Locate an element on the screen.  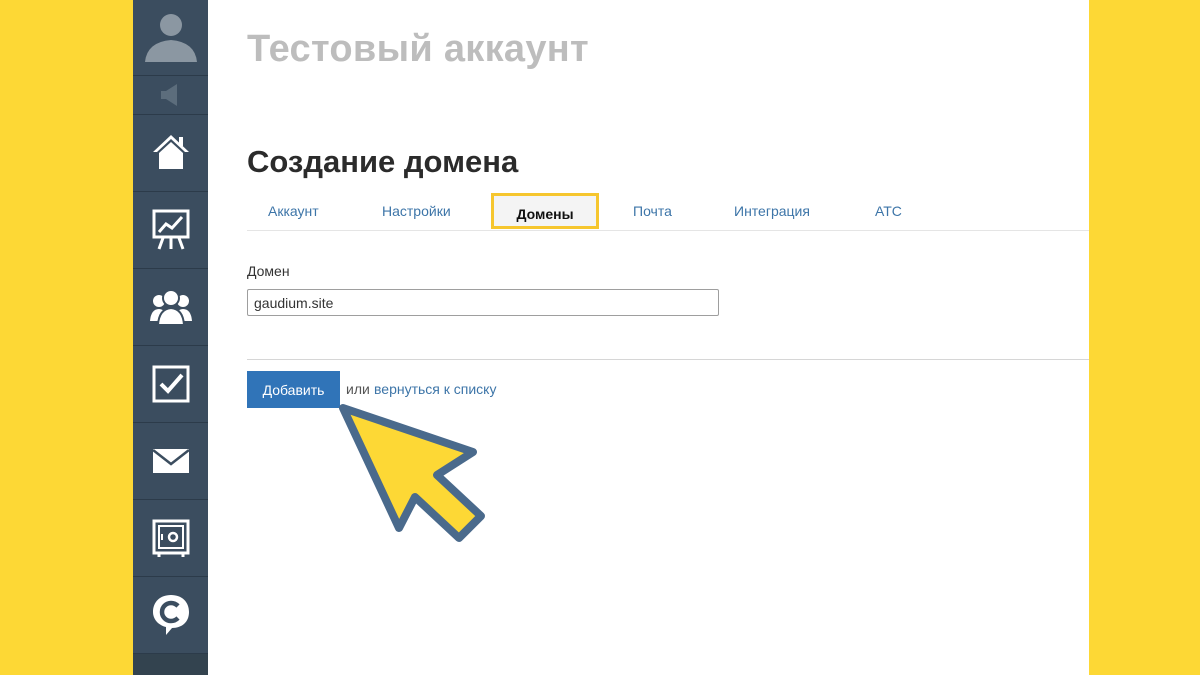
sidebar-item-reports is located at coordinates (170, 230).